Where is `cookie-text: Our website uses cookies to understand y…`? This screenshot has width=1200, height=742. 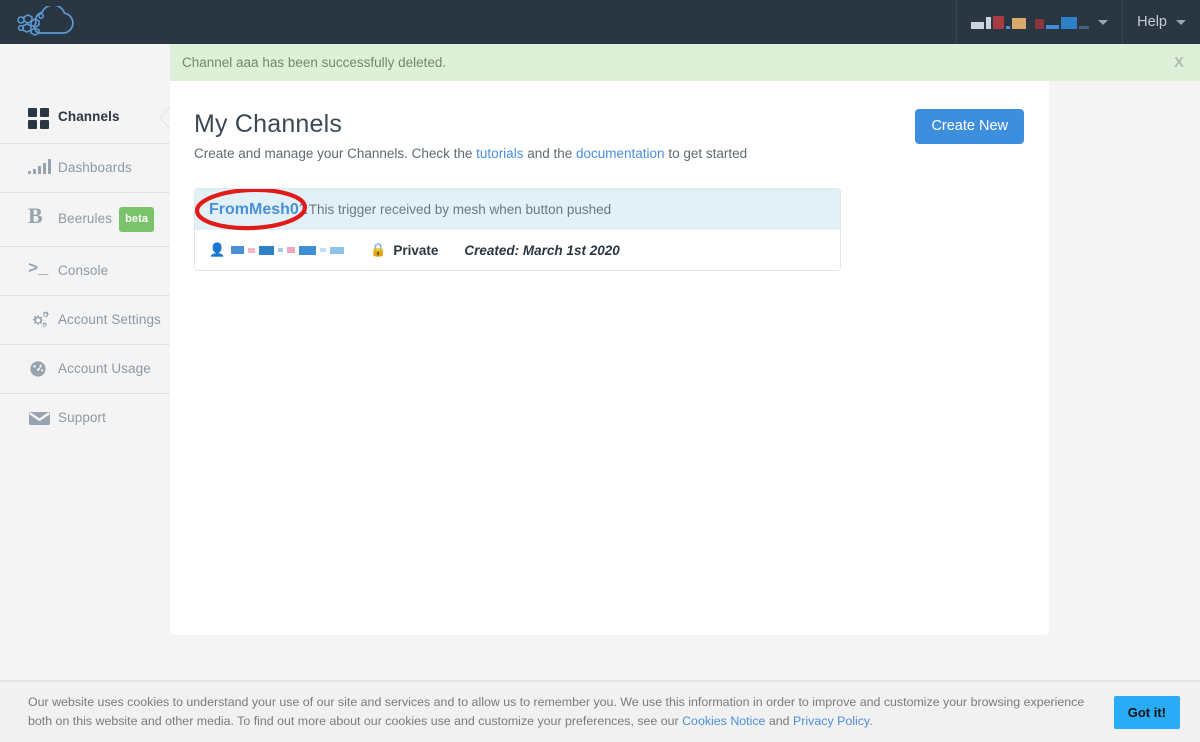
cookie-text: Our website uses cookies to understand y… is located at coordinates (563, 712).